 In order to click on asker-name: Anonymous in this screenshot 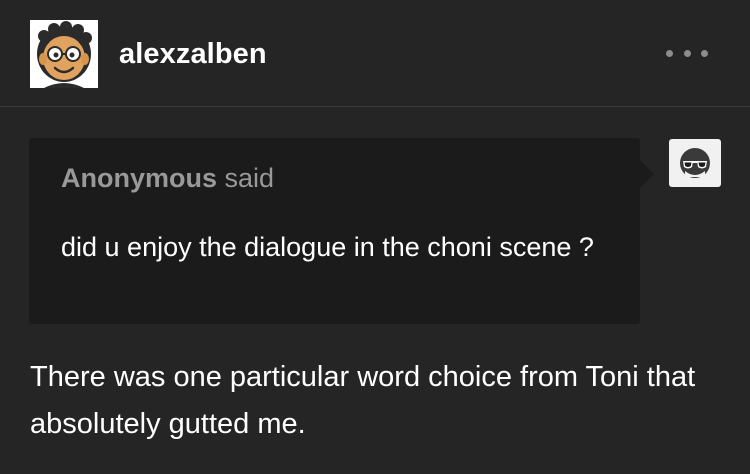, I will do `click(139, 178)`.